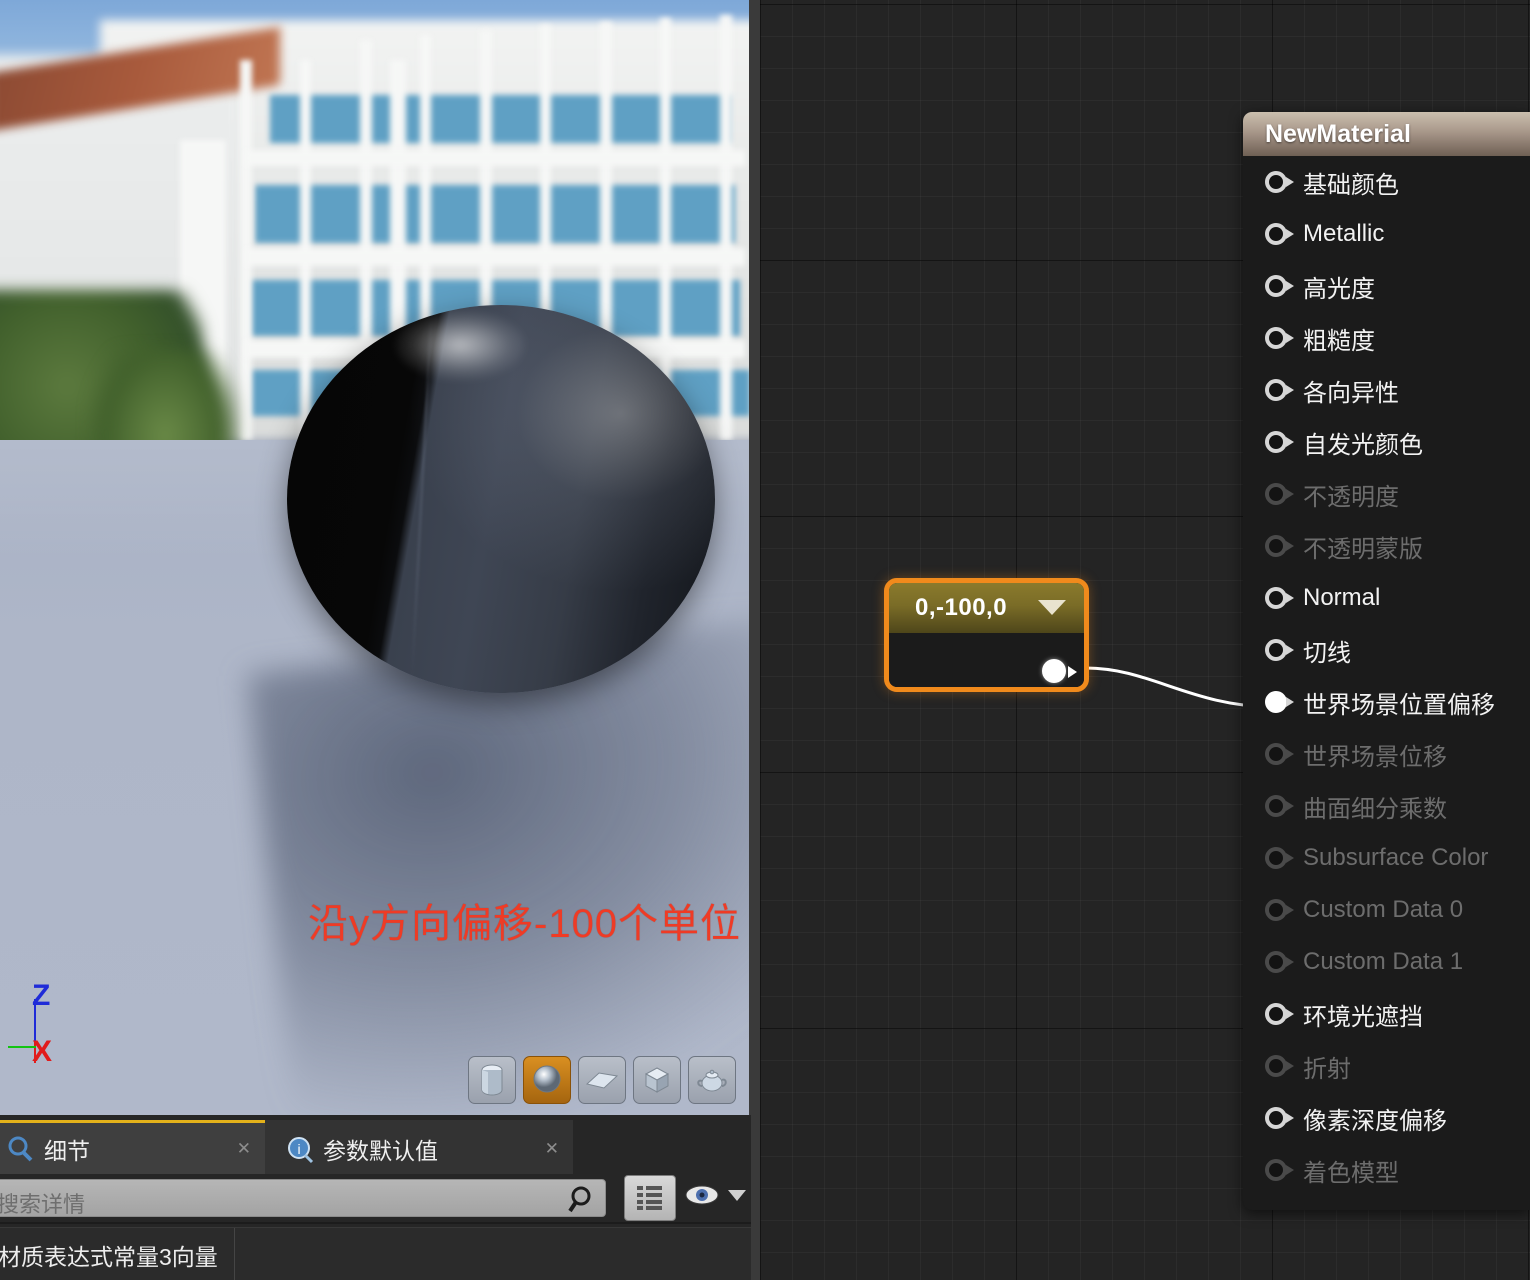  Describe the element at coordinates (1339, 289) in the screenshot. I see `material-pin-label: 高光度` at that location.